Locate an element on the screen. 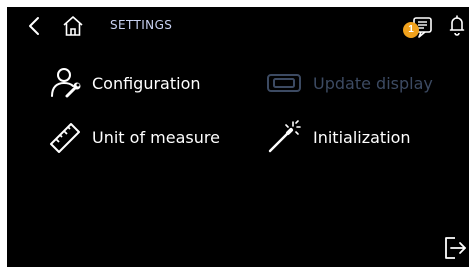 Image resolution: width=476 pixels, height=267 pixels. notification-badge: 1 is located at coordinates (411, 30).